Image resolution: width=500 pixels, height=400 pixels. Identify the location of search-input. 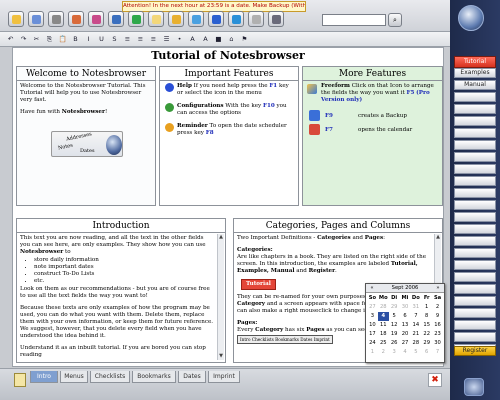
(354, 20).